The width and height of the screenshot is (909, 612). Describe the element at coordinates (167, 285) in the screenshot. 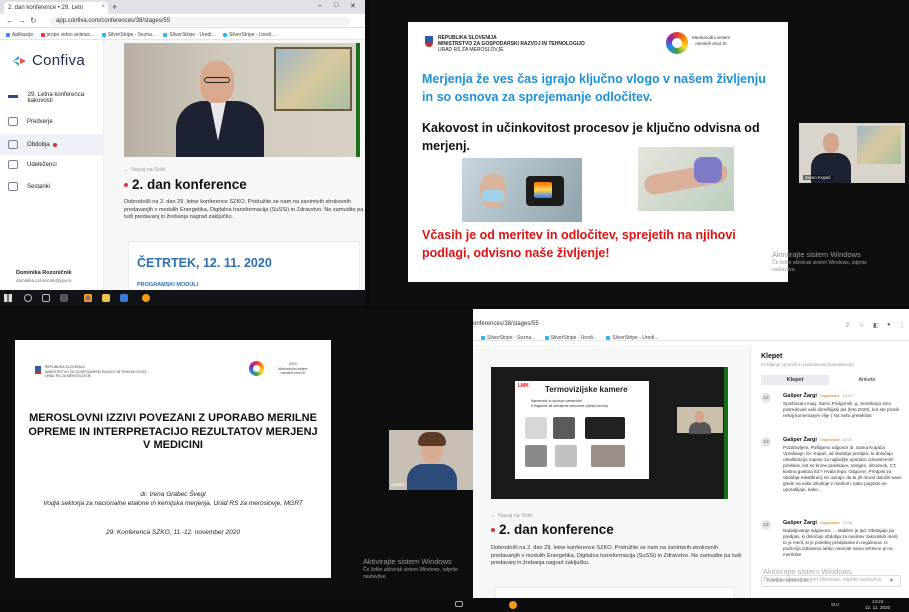

I see `programme-modules-label: PROGRAMSKI MODULI` at that location.